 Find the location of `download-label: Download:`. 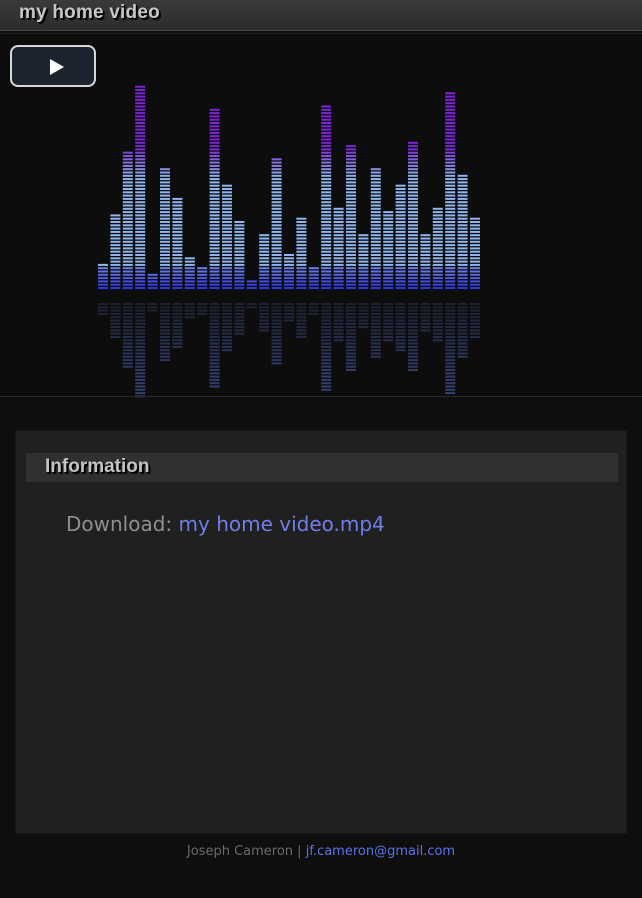

download-label: Download: is located at coordinates (122, 524).